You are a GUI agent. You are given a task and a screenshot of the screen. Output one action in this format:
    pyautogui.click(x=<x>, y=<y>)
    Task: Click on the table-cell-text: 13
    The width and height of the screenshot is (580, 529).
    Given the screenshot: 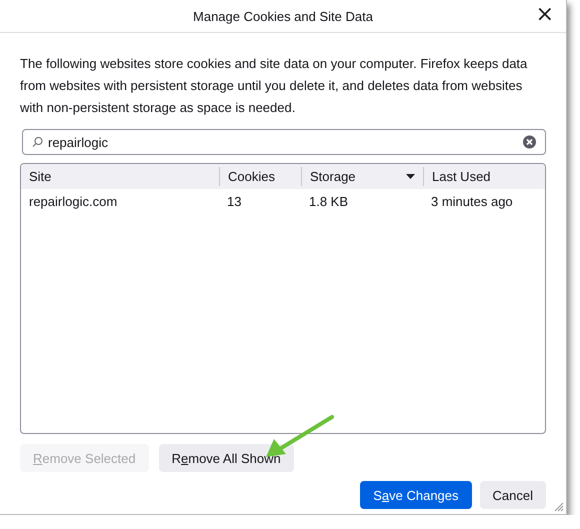 What is the action you would take?
    pyautogui.click(x=234, y=201)
    